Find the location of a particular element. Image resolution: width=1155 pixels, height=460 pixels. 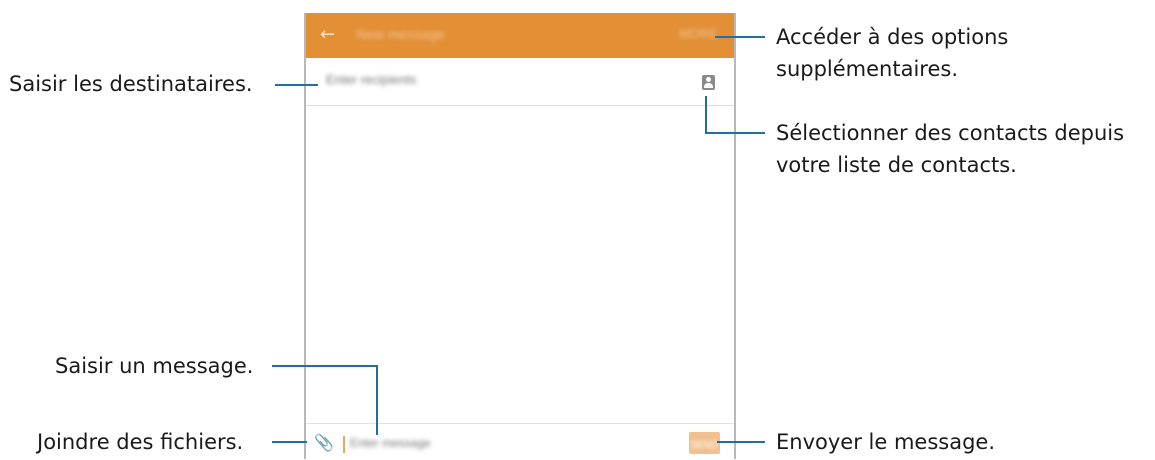

paperclip-icon: 📎 is located at coordinates (324, 443).